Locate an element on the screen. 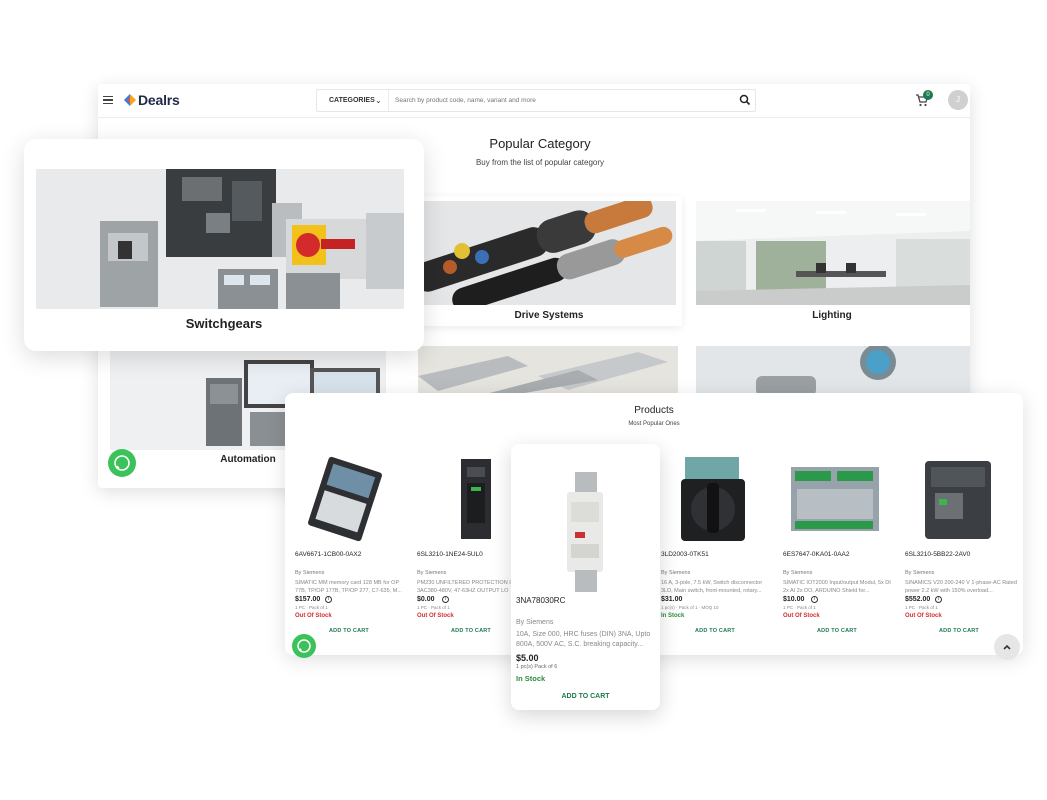  instruments-image is located at coordinates (833, 371).